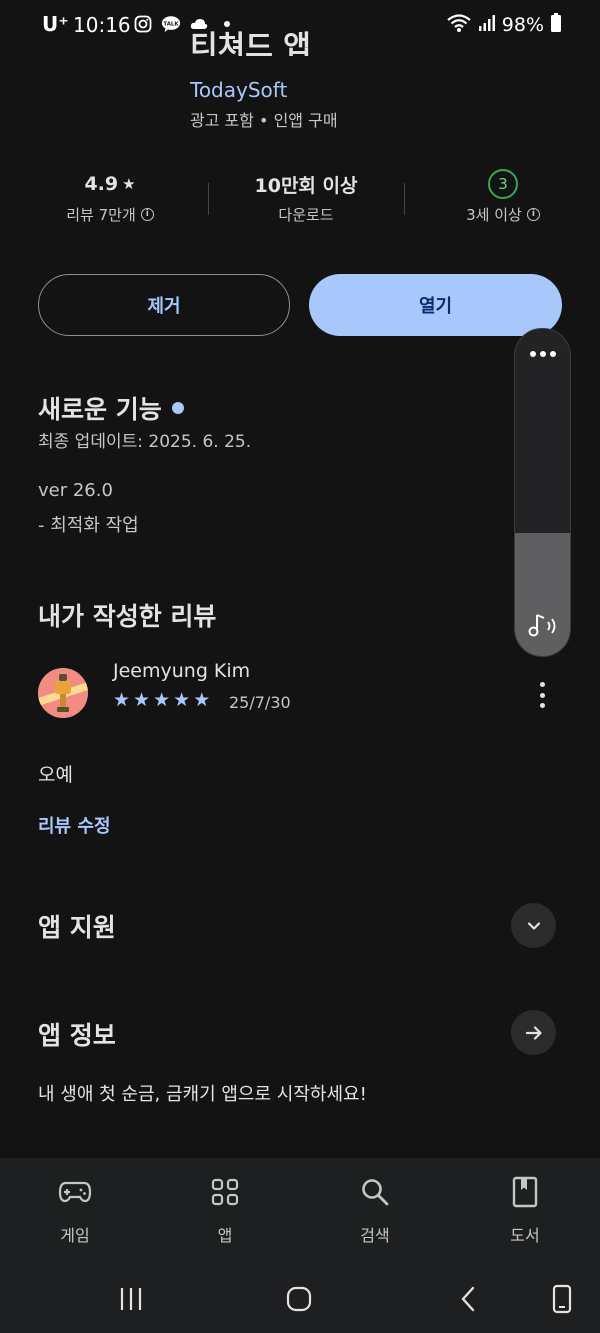 This screenshot has height=1333, width=600. What do you see at coordinates (250, 43) in the screenshot?
I see `app-title: 티쳐드 앱` at bounding box center [250, 43].